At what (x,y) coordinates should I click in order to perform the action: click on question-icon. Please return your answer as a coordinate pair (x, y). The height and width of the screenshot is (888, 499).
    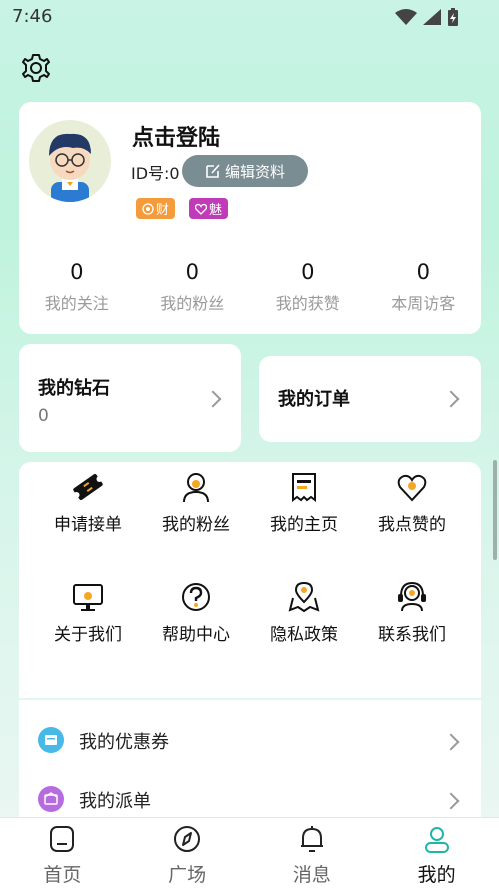
    Looking at the image, I should click on (196, 597).